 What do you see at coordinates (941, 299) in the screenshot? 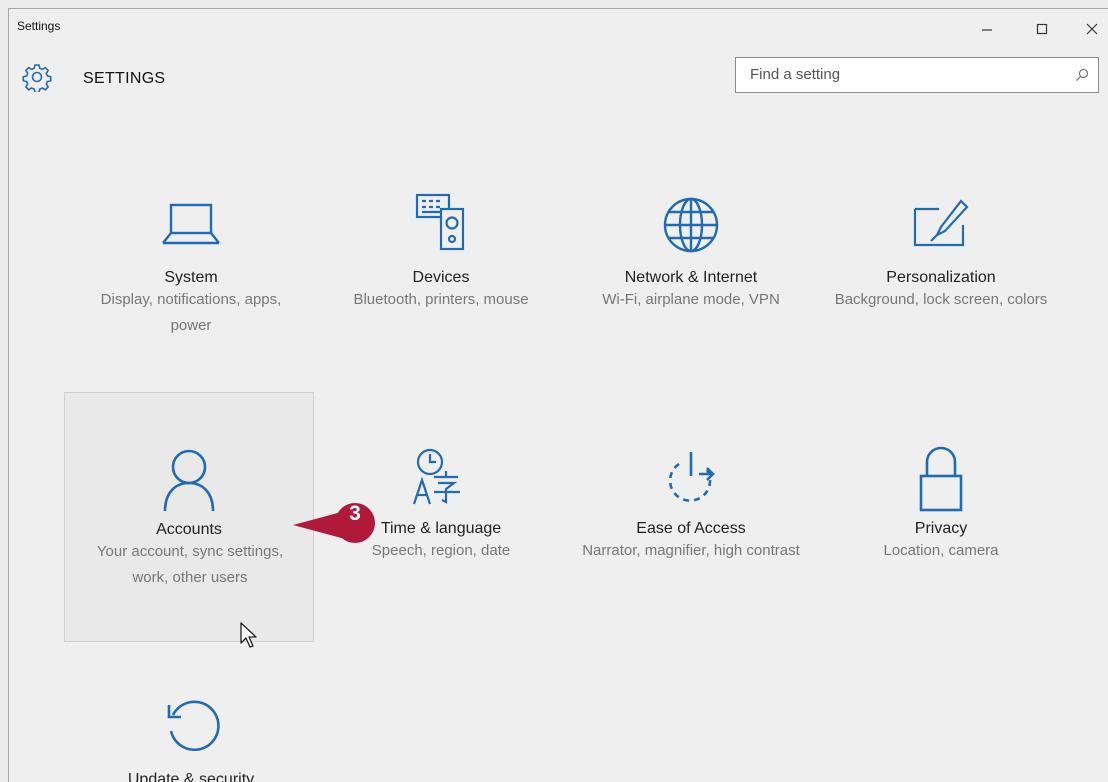
I see `tile-desc: Background, lock screen, colors` at bounding box center [941, 299].